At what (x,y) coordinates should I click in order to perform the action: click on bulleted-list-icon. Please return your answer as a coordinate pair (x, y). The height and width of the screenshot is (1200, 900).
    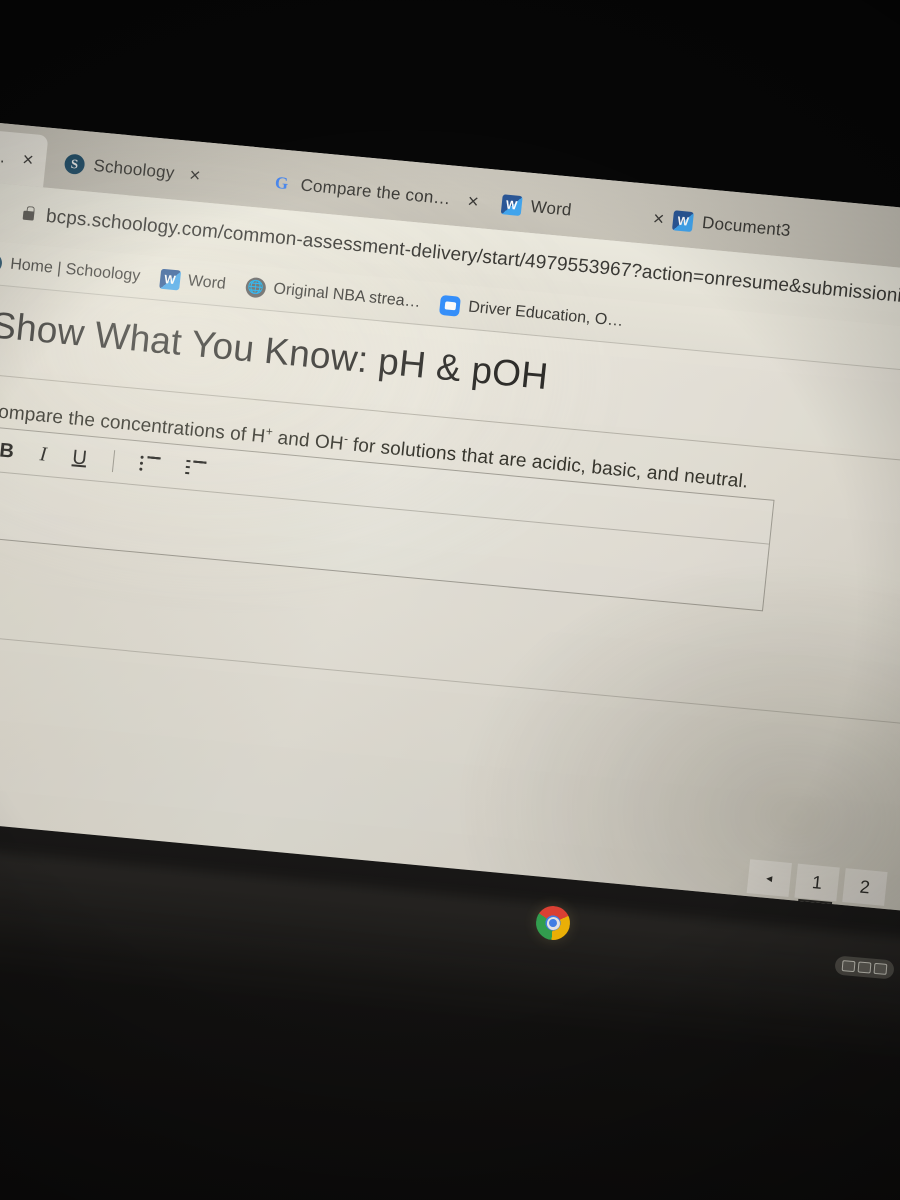
    Looking at the image, I should click on (149, 464).